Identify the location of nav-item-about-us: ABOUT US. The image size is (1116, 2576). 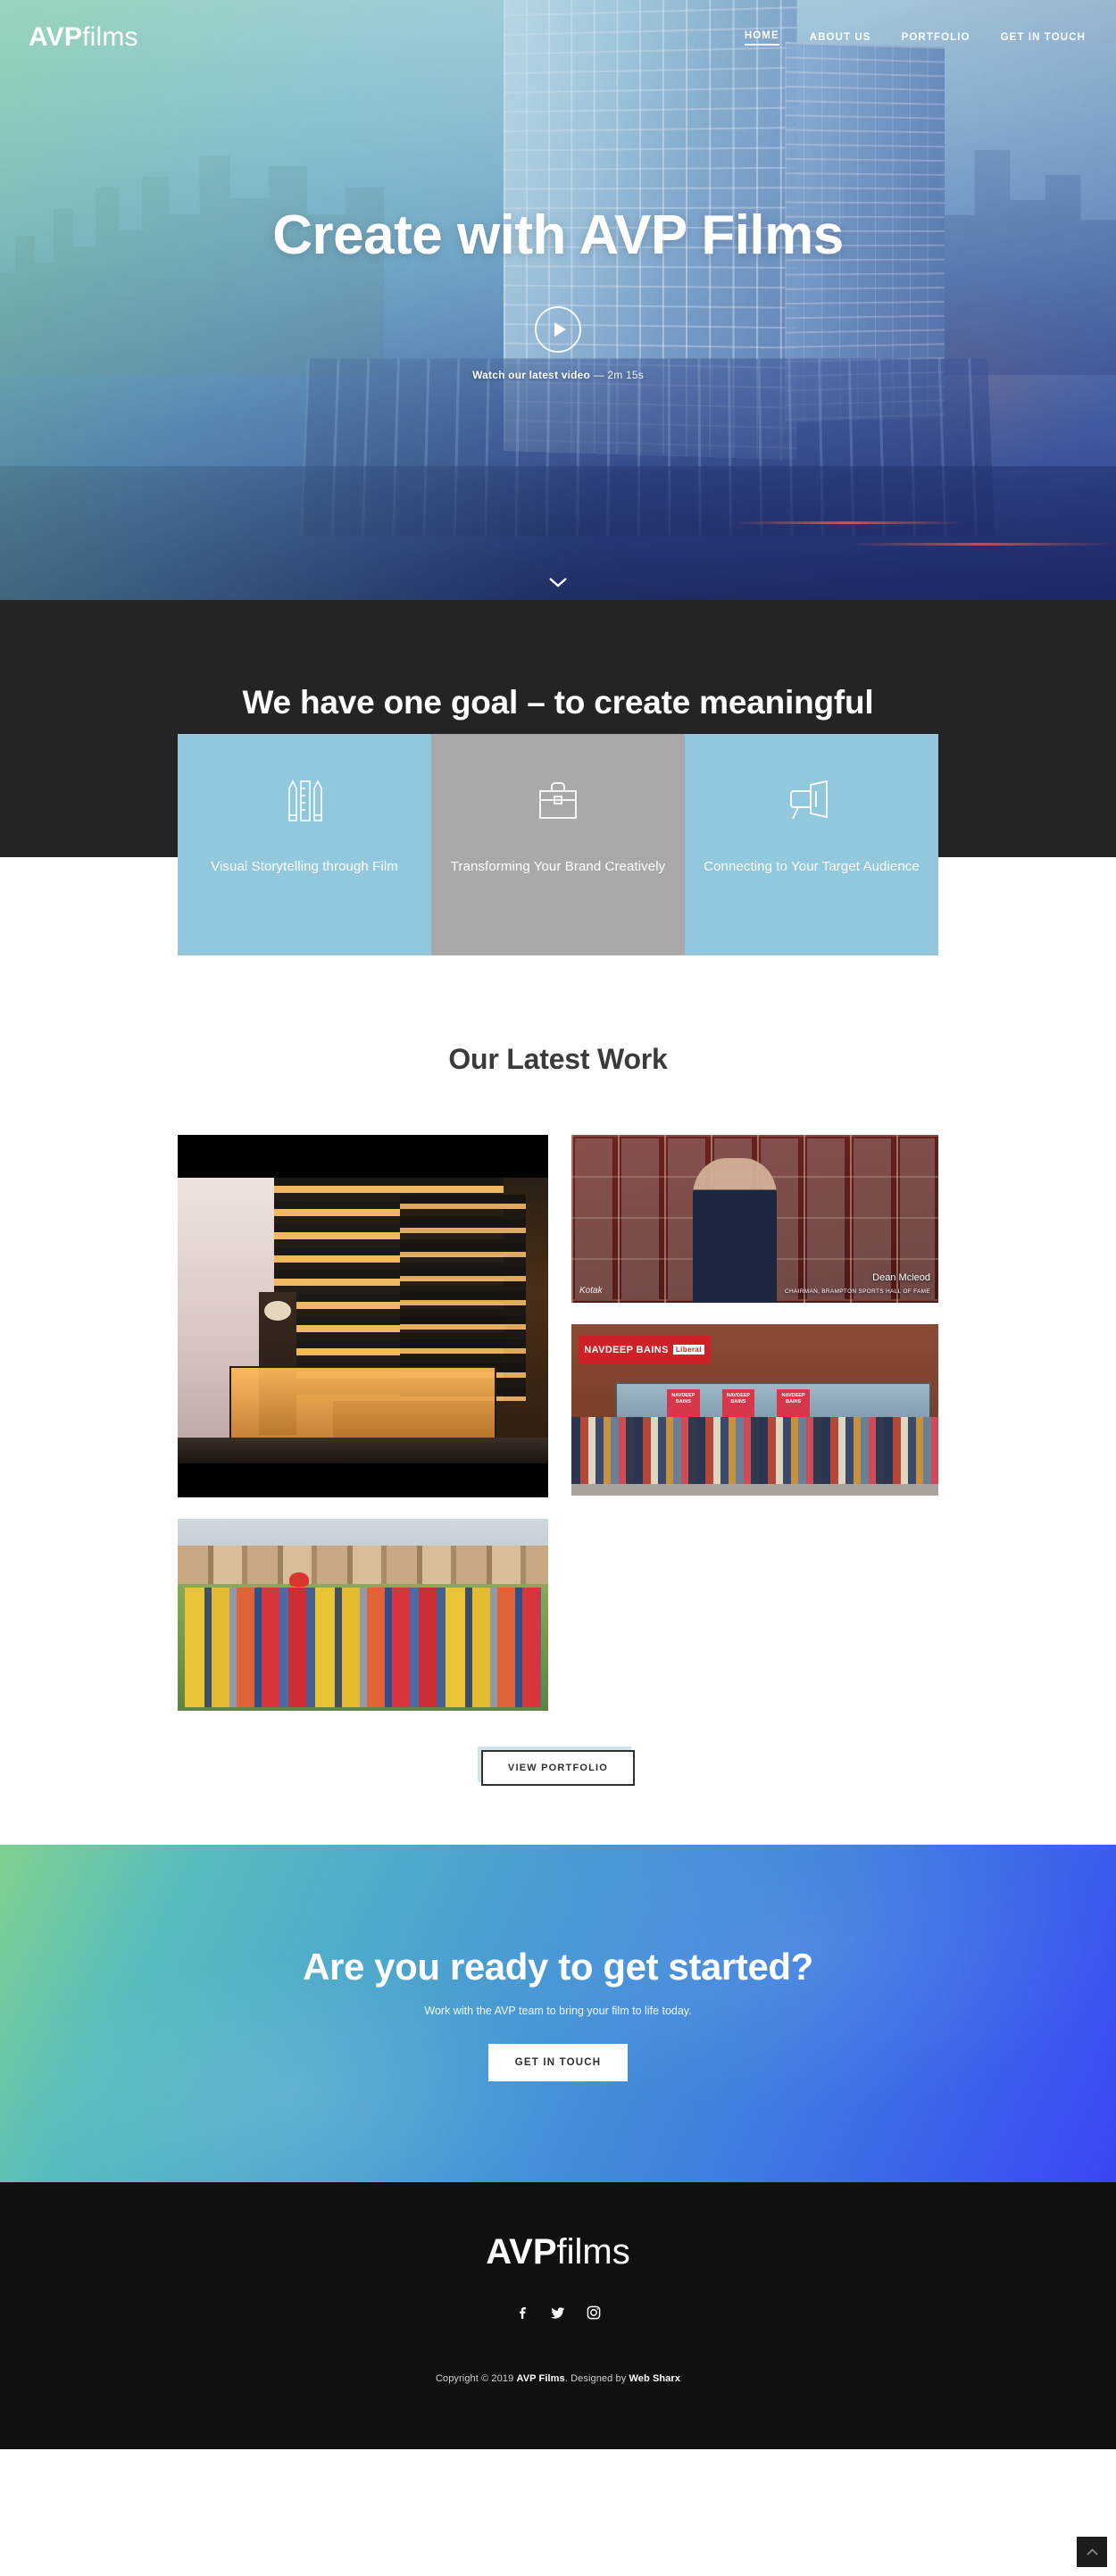
(840, 37).